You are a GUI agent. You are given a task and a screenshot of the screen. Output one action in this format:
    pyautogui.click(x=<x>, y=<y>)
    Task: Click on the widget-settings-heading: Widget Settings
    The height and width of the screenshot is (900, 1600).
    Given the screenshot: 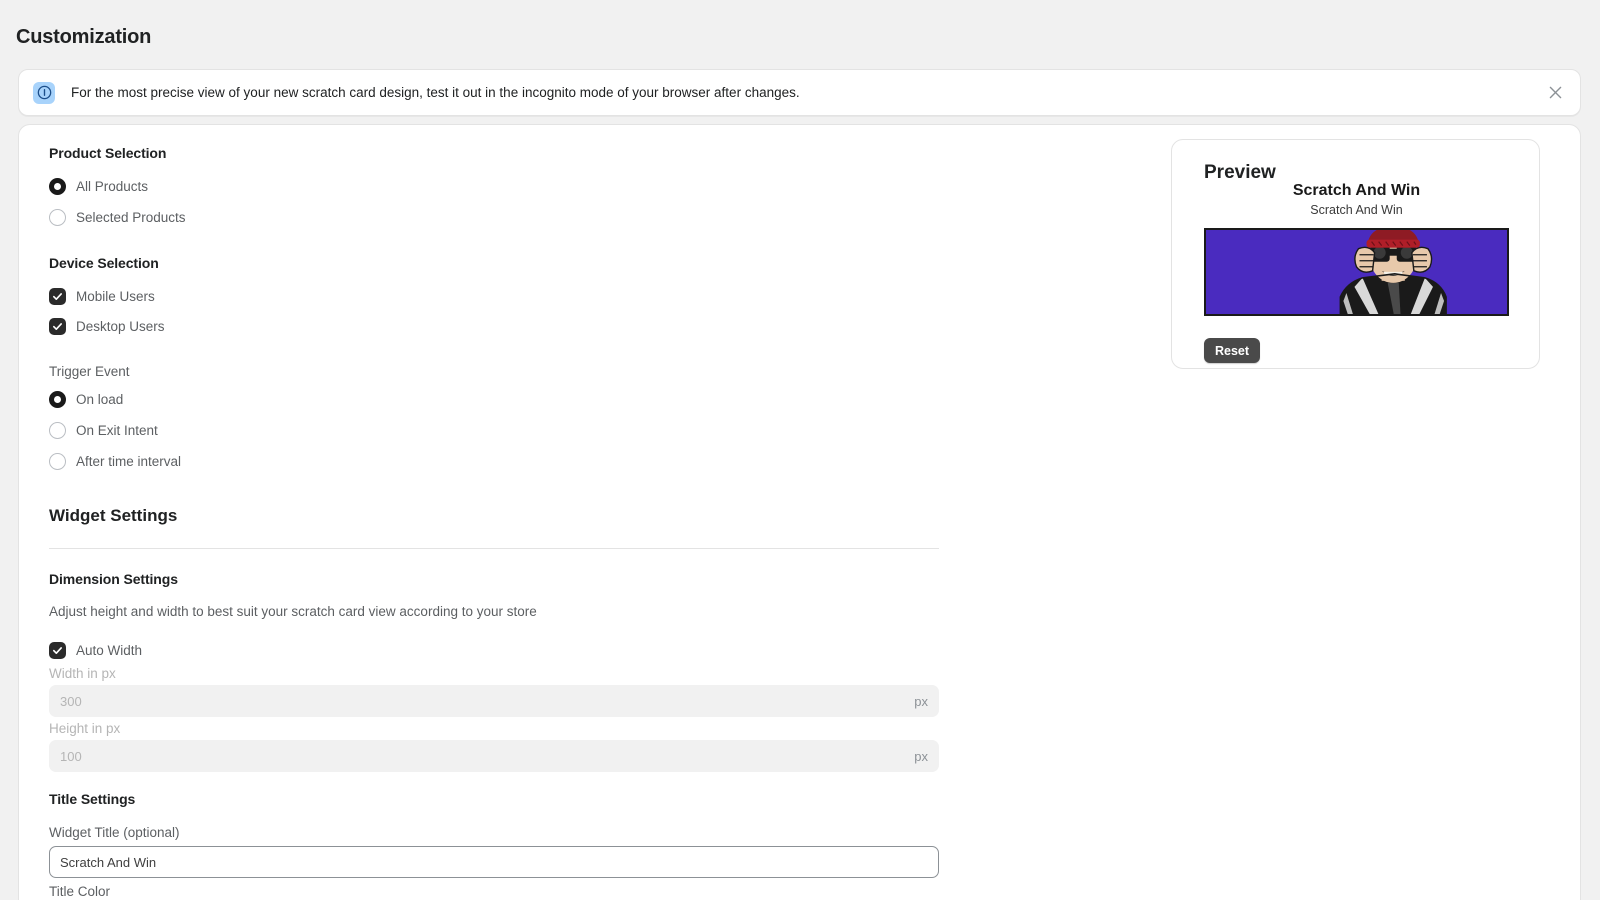 What is the action you would take?
    pyautogui.click(x=113, y=515)
    